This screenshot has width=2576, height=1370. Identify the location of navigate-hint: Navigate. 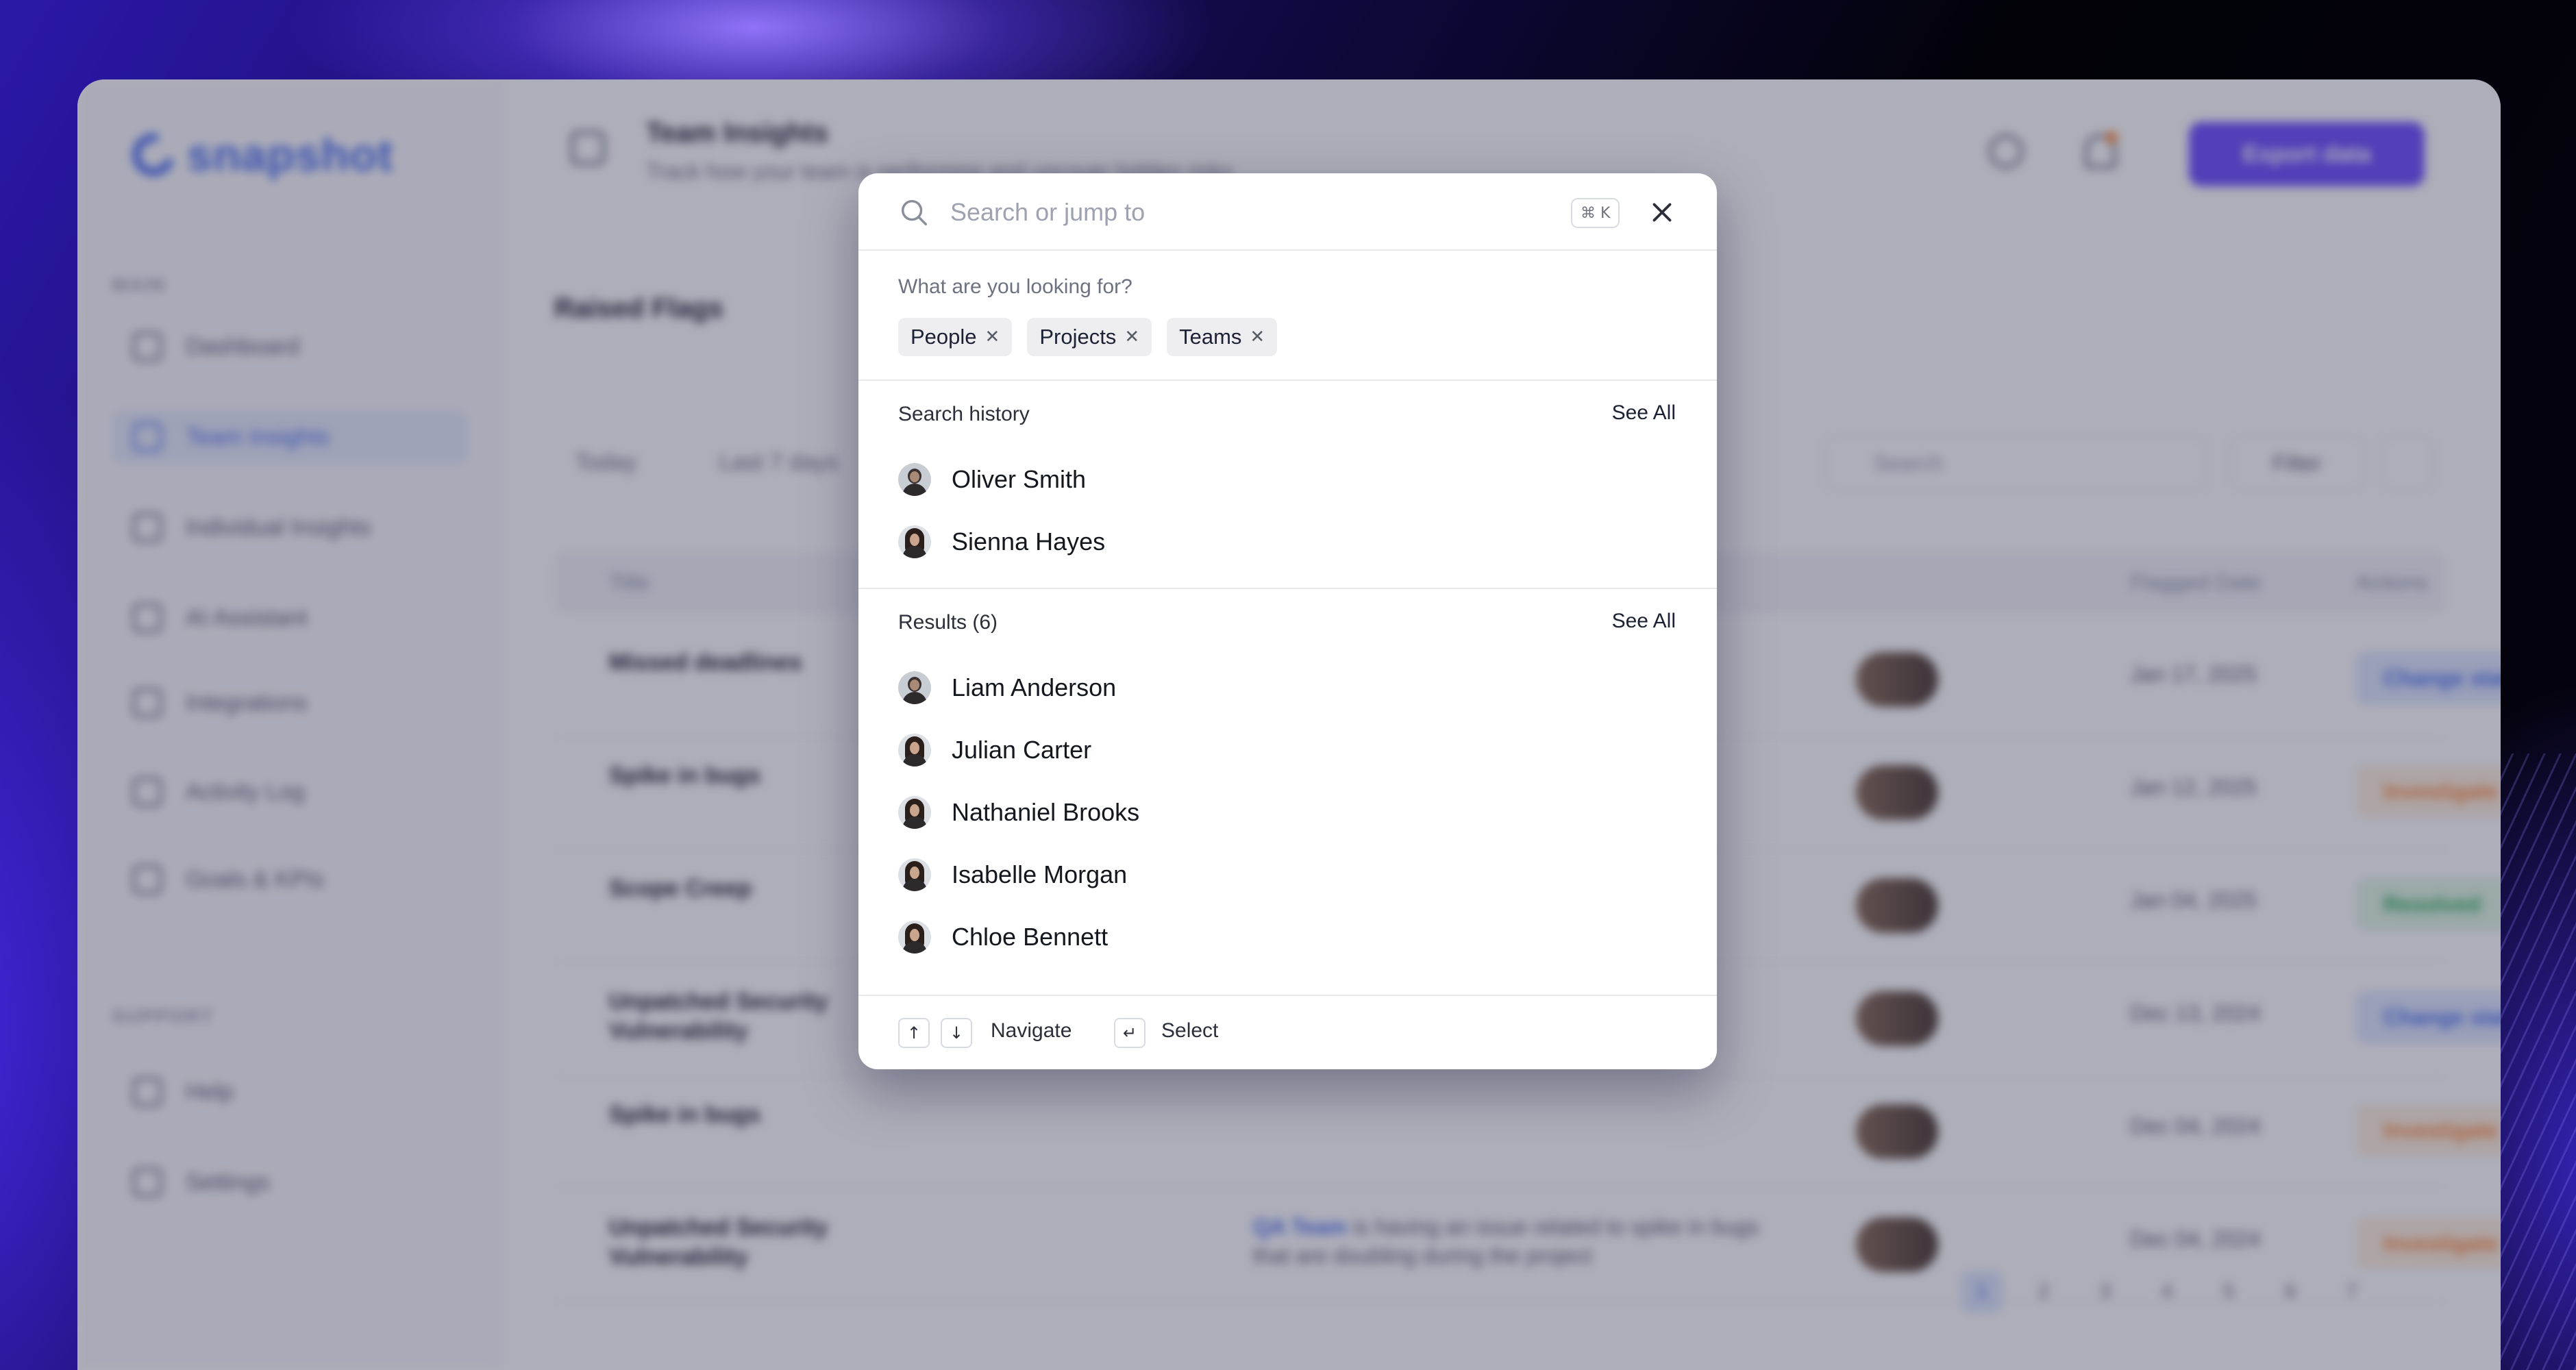
(1031, 1030).